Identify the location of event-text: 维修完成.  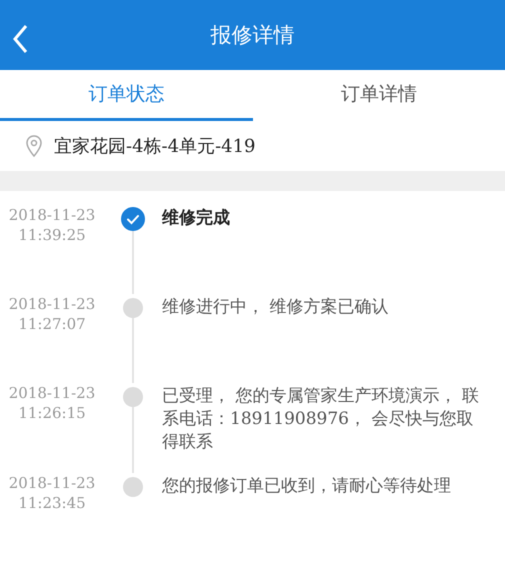
(196, 218).